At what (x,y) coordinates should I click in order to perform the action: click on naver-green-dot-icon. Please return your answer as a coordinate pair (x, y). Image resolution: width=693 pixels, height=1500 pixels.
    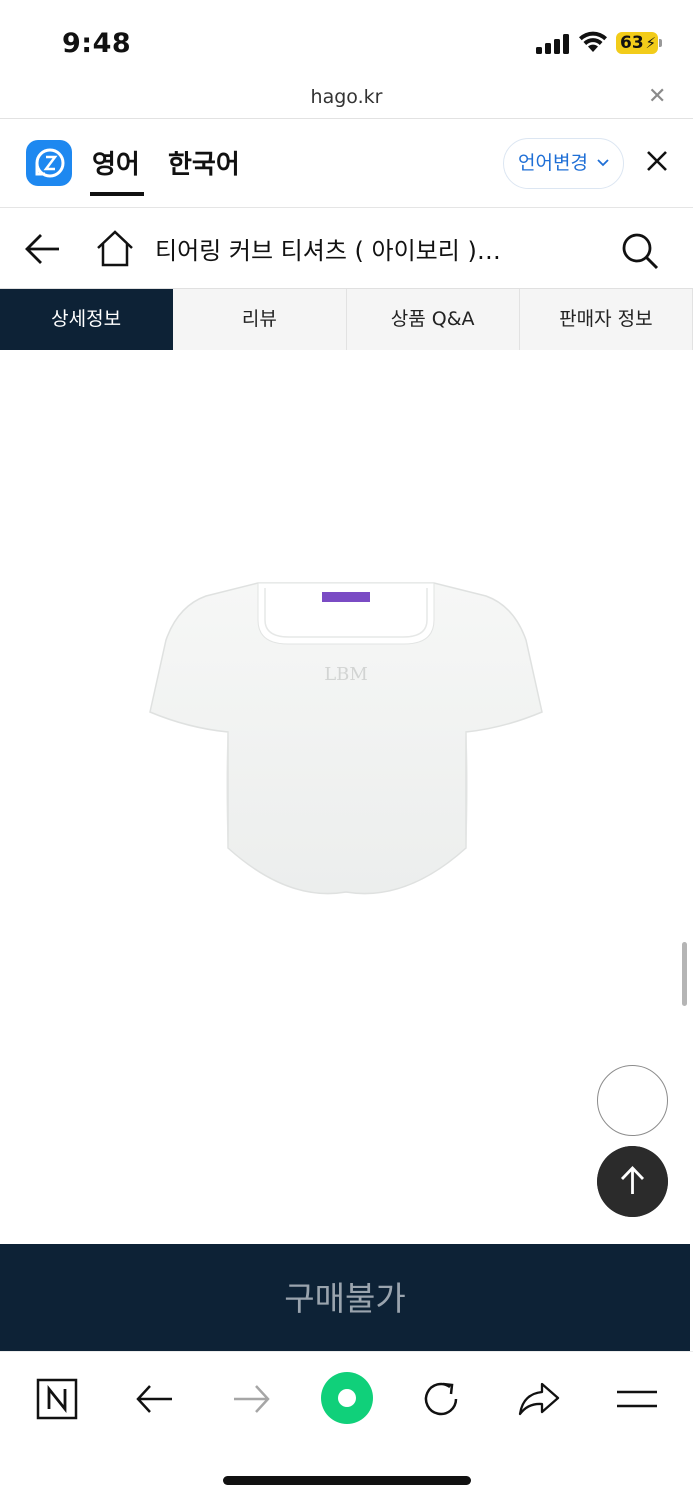
    Looking at the image, I should click on (347, 1398).